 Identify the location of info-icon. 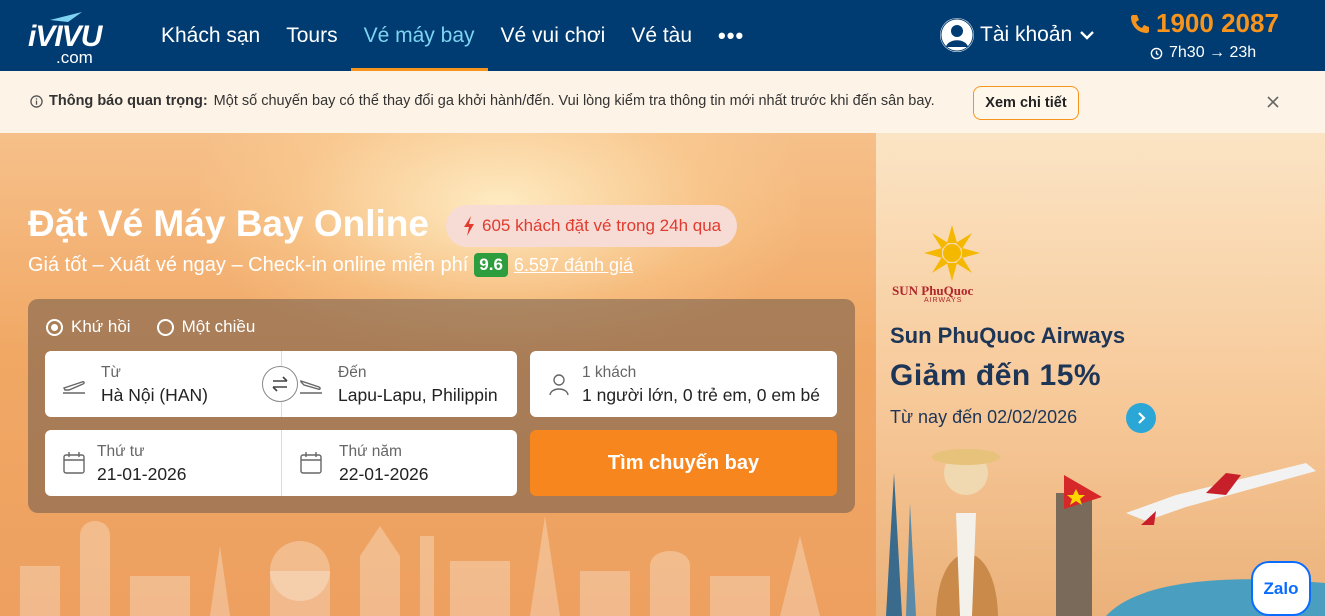
(36, 101).